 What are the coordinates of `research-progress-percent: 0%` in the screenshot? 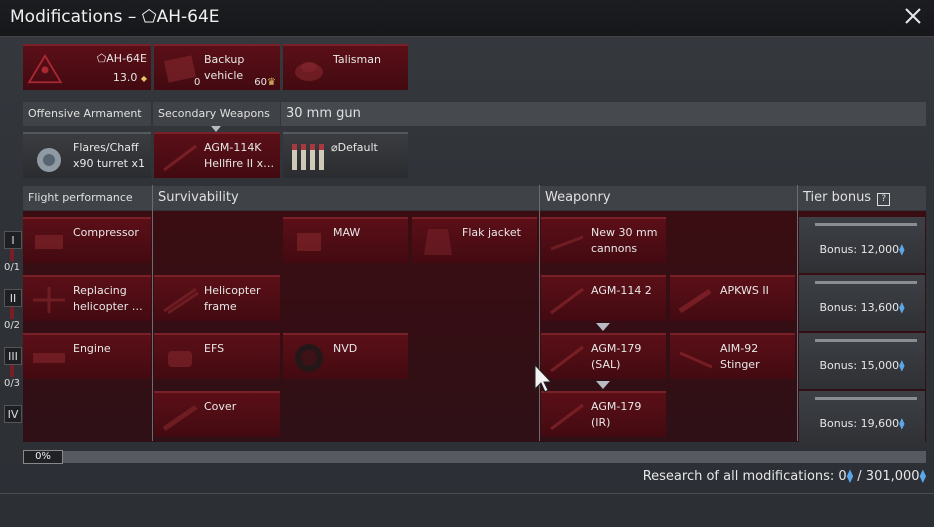 It's located at (43, 457).